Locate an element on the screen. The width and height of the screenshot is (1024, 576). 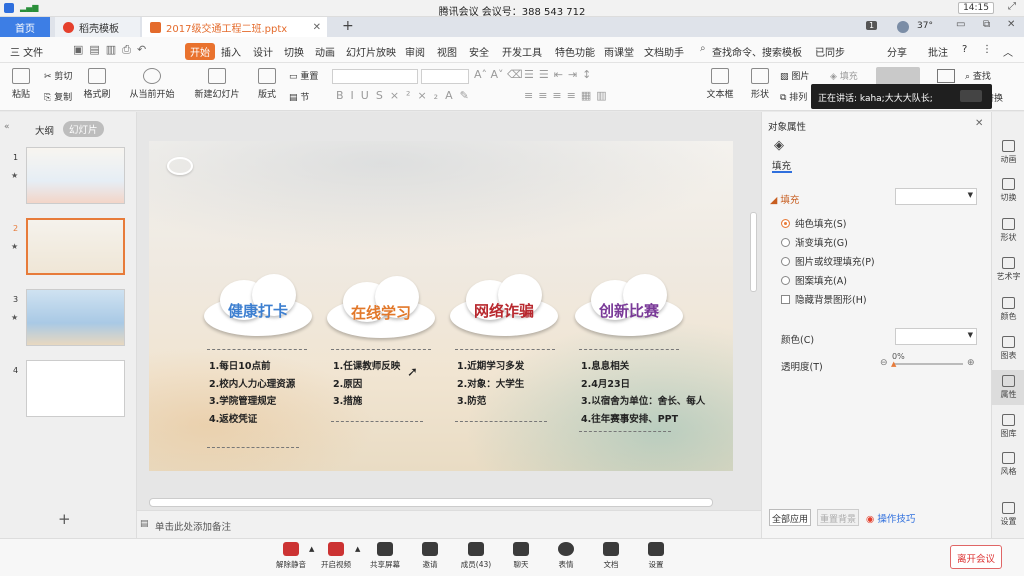
shape-button: 形状 is located at coordinates (760, 84).